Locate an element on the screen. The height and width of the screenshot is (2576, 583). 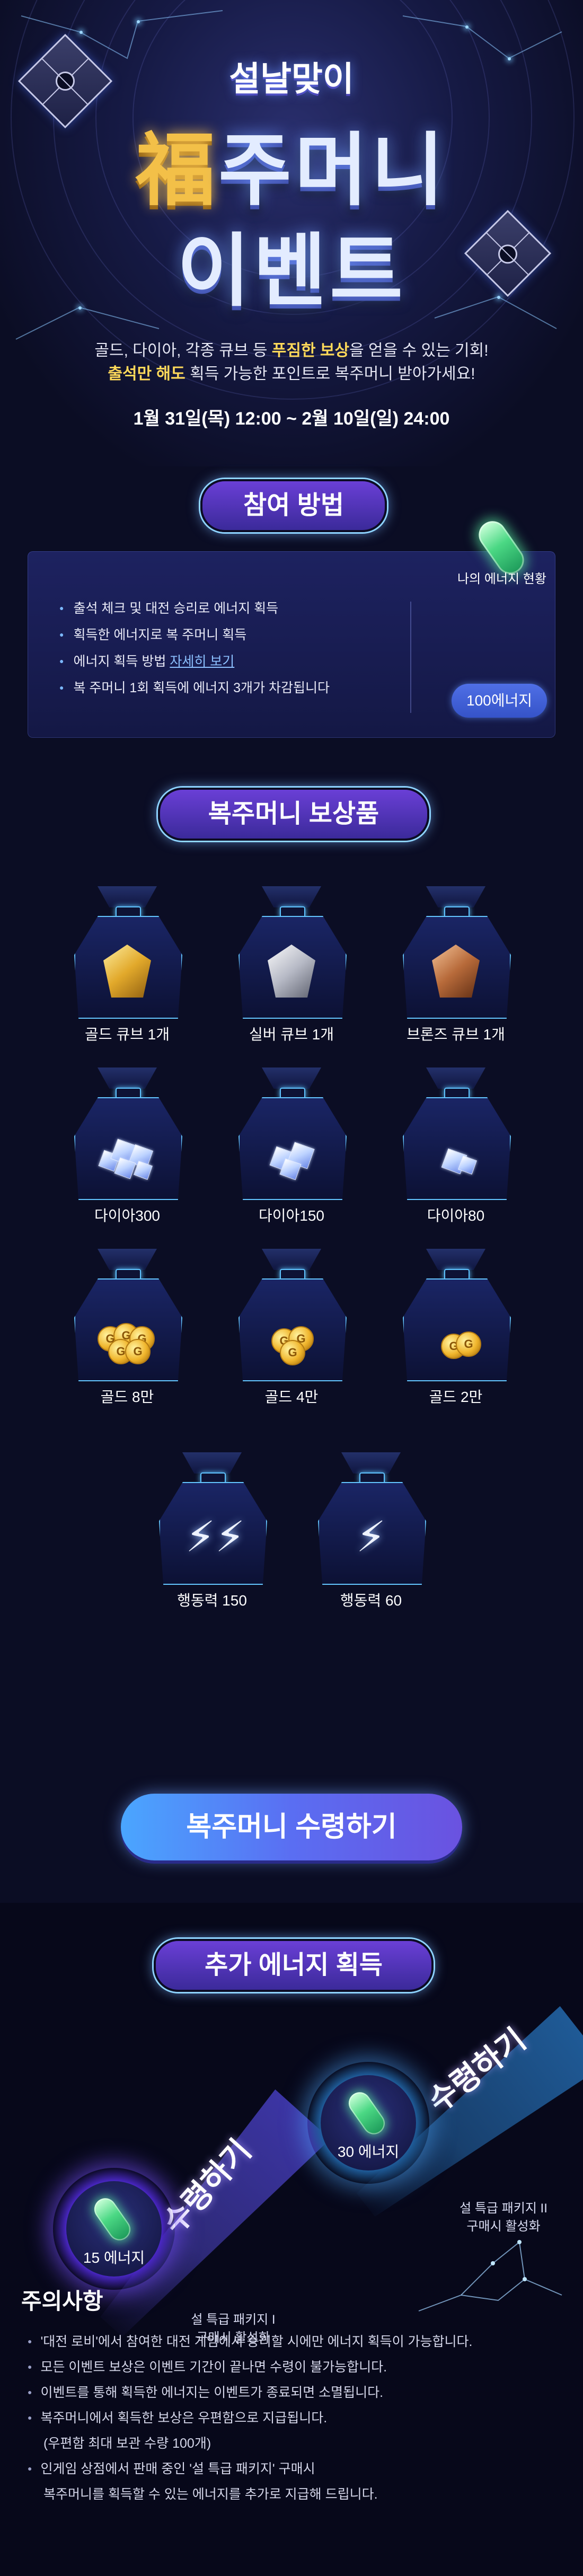
reward-name: 골드 큐브 1개 is located at coordinates (127, 1034).